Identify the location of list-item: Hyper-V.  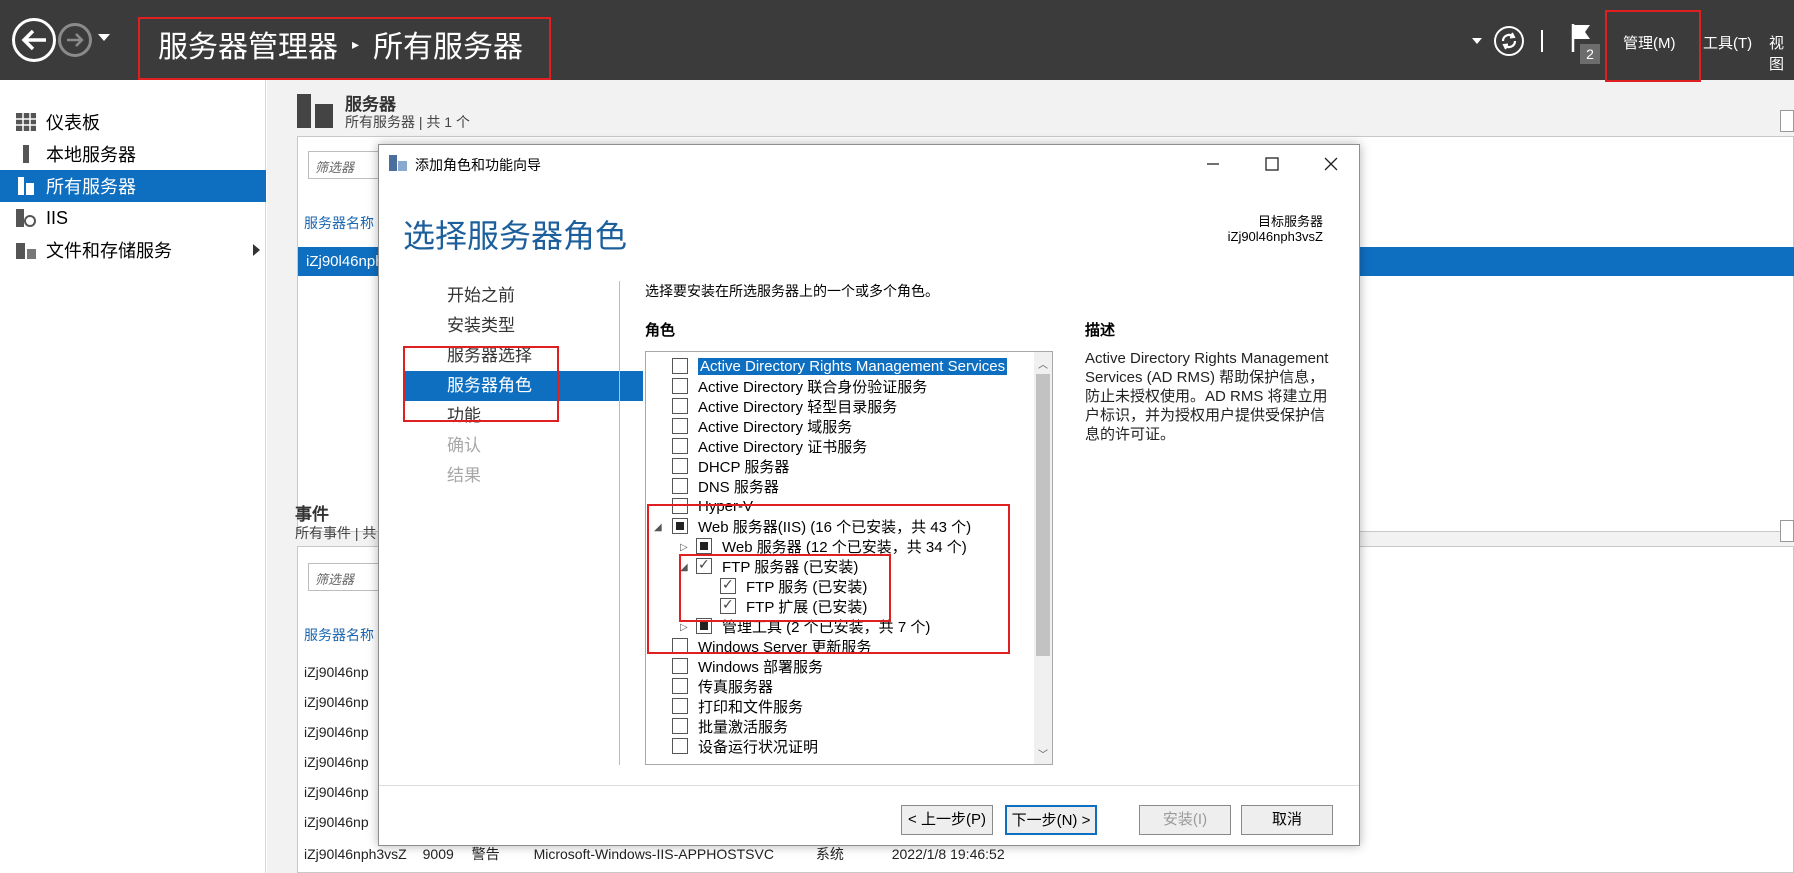
(862, 506).